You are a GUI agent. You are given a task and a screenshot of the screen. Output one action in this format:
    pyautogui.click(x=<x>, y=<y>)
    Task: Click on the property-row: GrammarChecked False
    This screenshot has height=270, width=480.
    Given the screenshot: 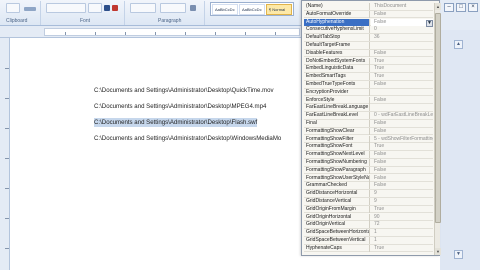 What is the action you would take?
    pyautogui.click(x=368, y=186)
    